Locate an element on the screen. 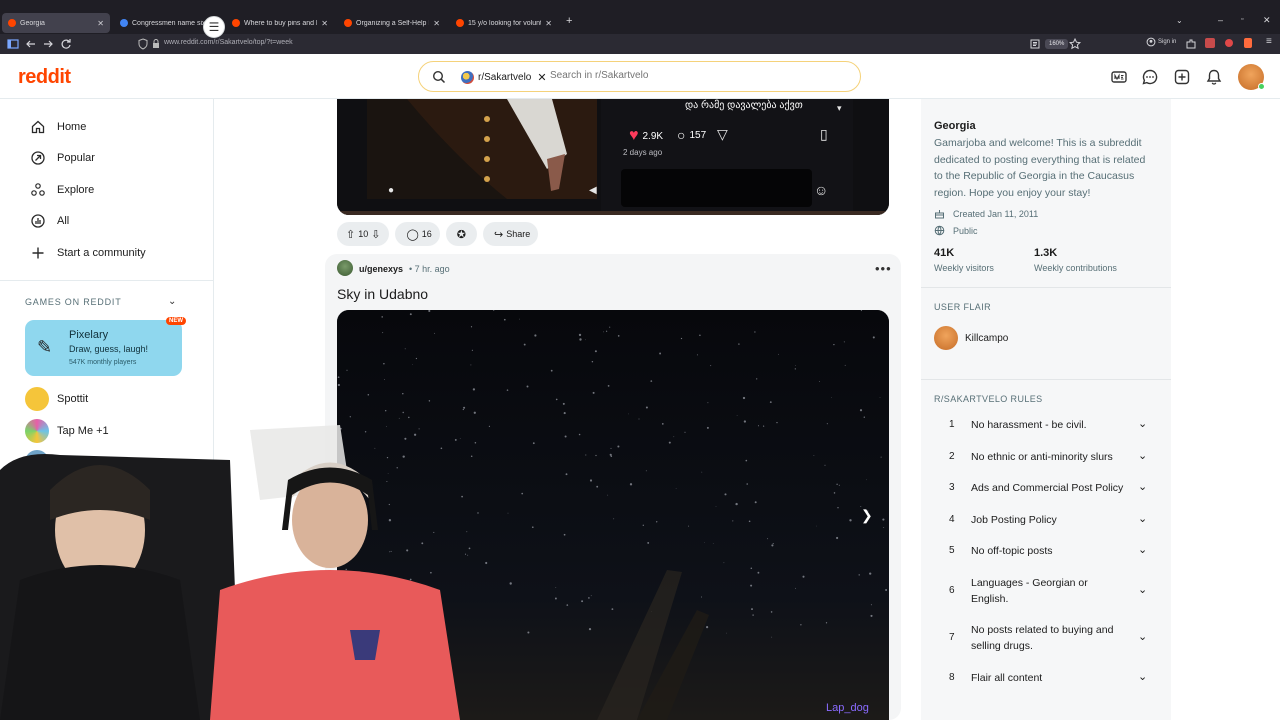  sidebar-item-explore: Explore is located at coordinates (62, 190).